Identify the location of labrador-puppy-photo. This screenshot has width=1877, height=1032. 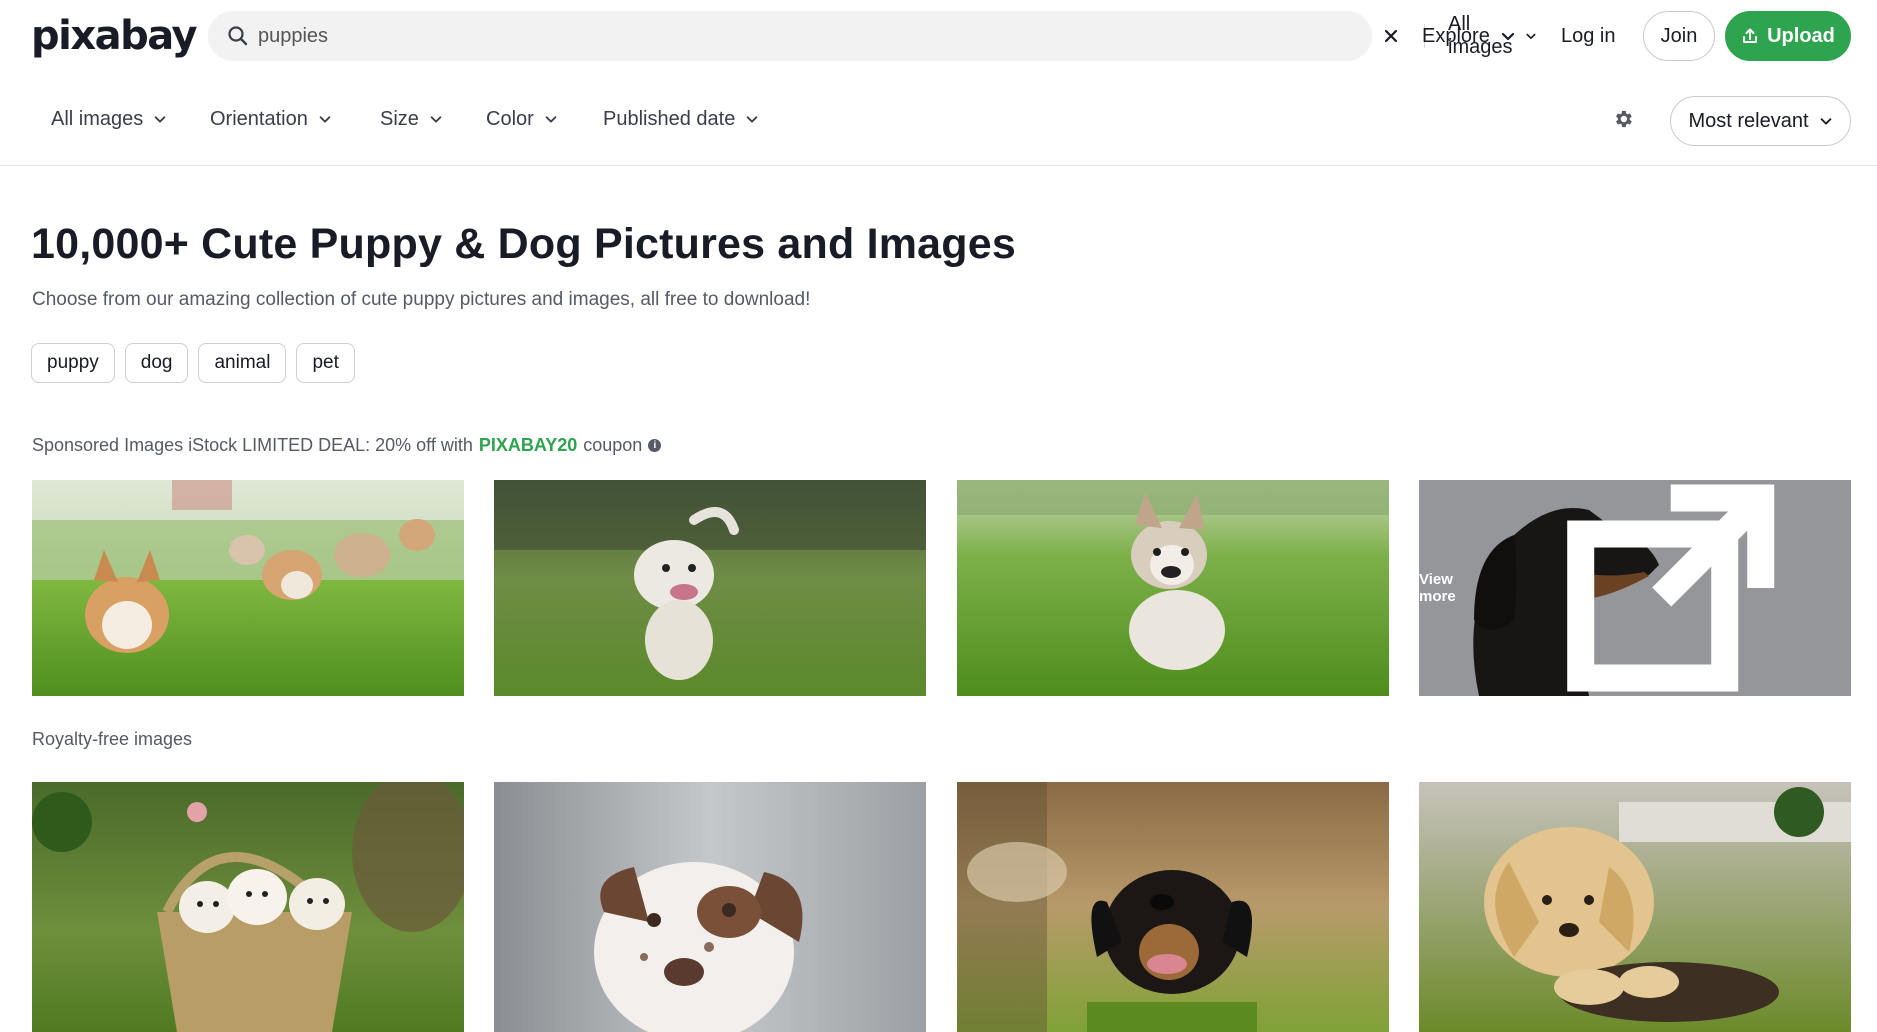
(710, 588).